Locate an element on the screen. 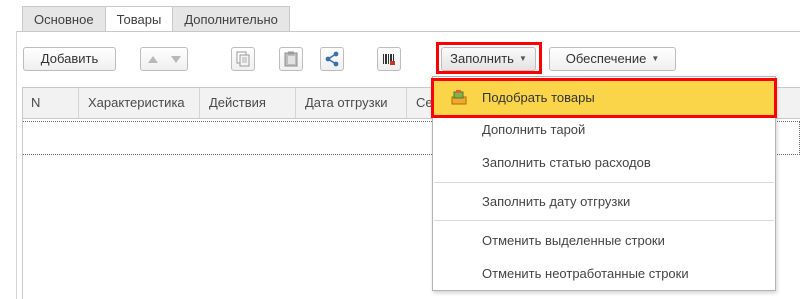 The width and height of the screenshot is (800, 299). menu-separator is located at coordinates (604, 220).